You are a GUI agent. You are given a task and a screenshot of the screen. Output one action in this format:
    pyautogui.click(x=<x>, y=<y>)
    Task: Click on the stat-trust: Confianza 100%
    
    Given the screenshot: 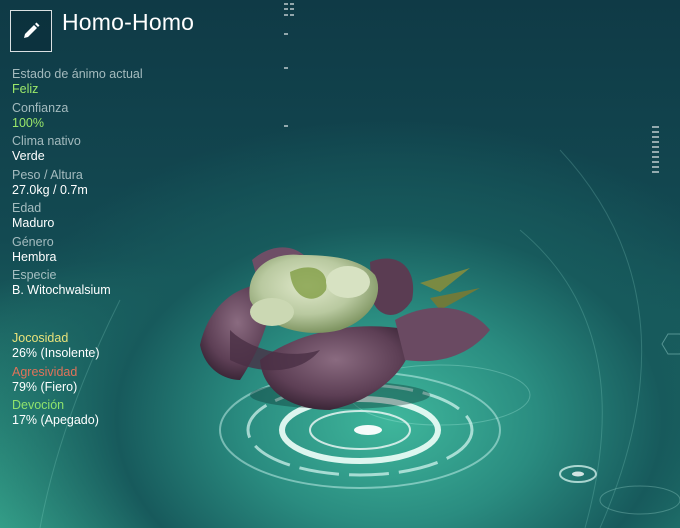 What is the action you would take?
    pyautogui.click(x=132, y=116)
    